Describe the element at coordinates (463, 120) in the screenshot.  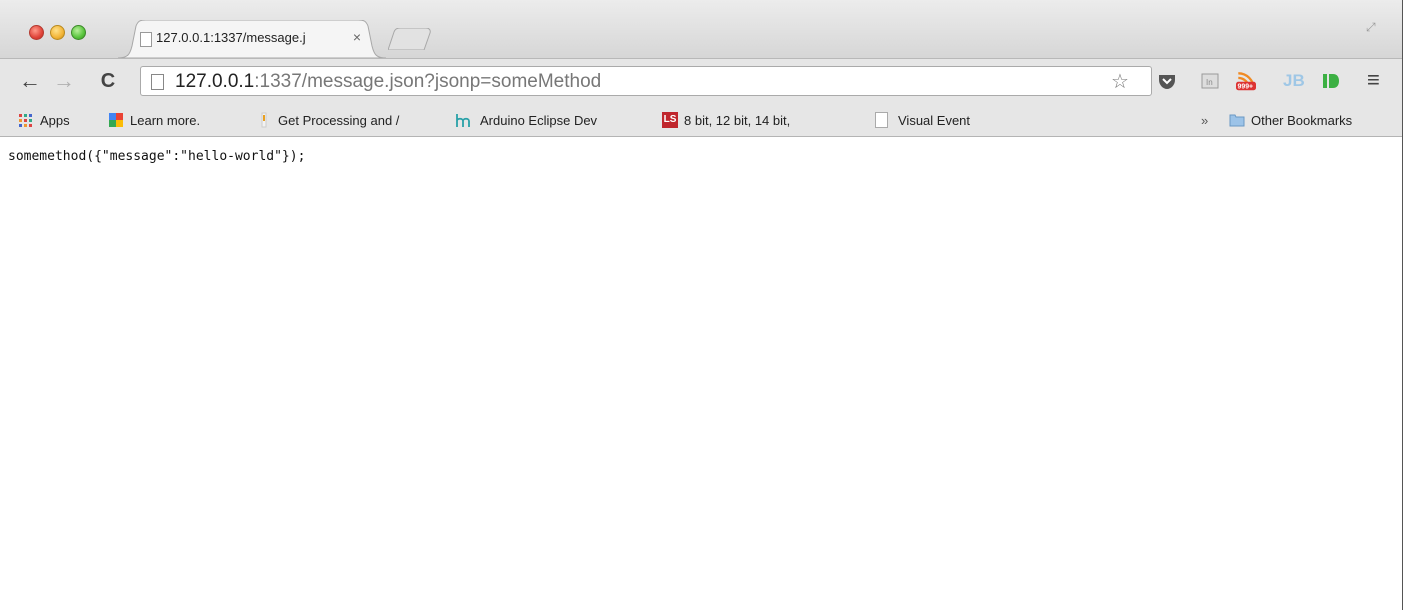
I see `arduino-icon` at that location.